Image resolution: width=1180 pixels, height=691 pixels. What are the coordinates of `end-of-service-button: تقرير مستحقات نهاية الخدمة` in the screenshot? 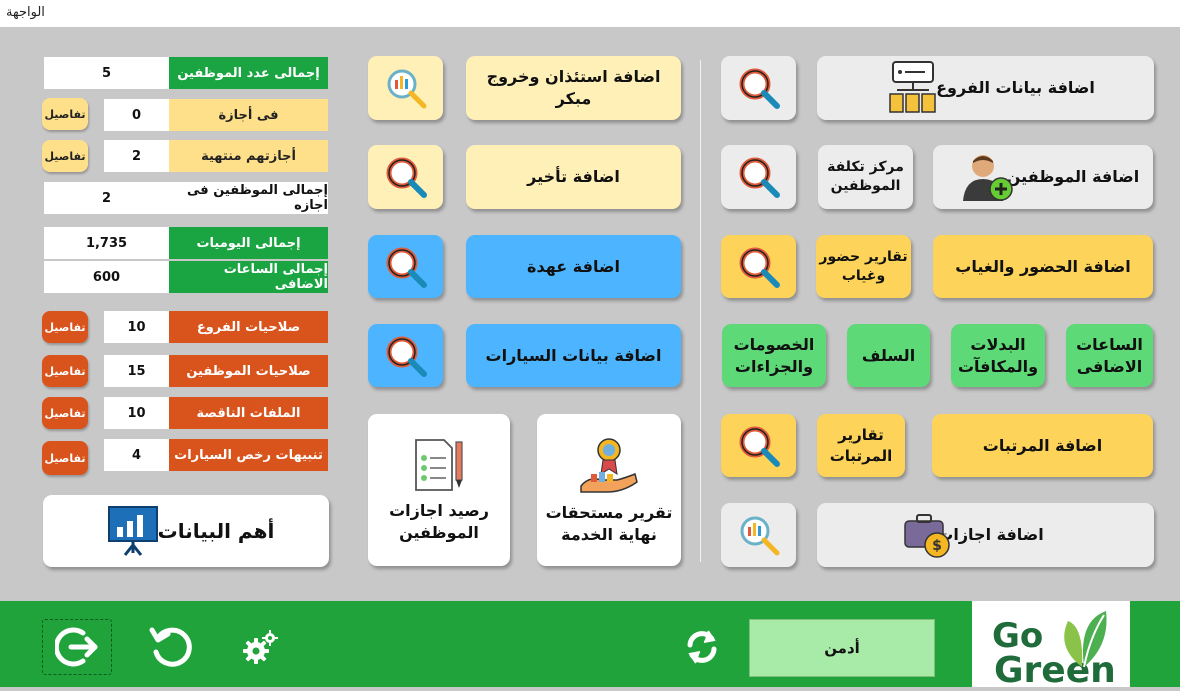 It's located at (609, 490).